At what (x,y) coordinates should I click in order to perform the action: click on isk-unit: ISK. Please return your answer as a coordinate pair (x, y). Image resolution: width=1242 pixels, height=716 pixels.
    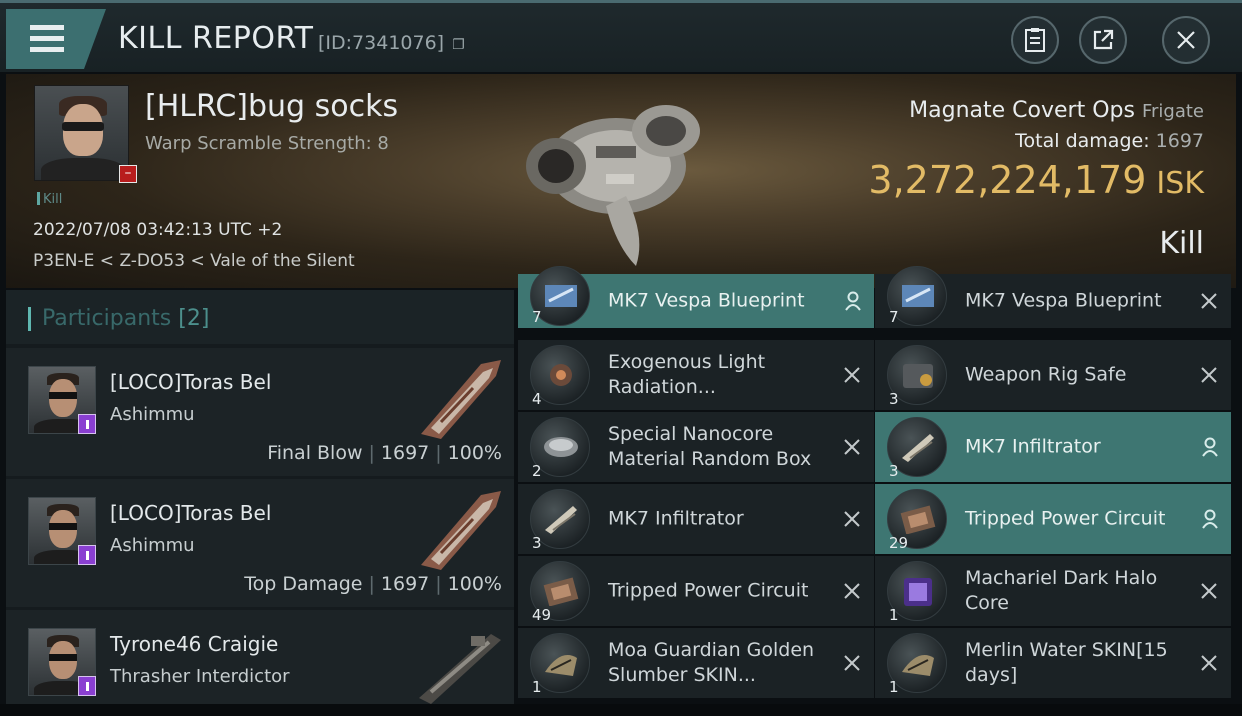
    Looking at the image, I should click on (1180, 183).